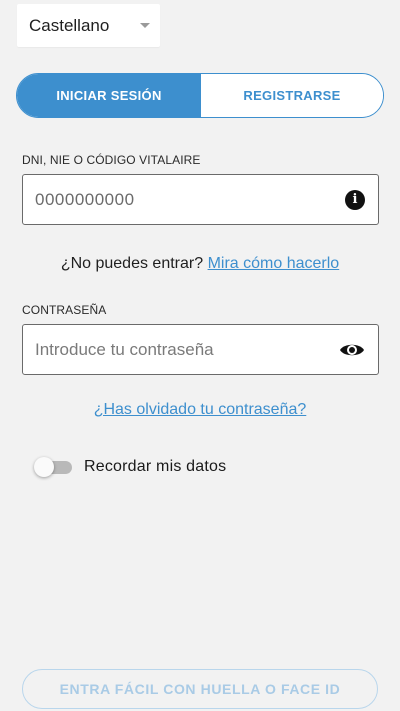 Image resolution: width=400 pixels, height=711 pixels. I want to click on help-text: ¿No puedes entrar?, so click(132, 263).